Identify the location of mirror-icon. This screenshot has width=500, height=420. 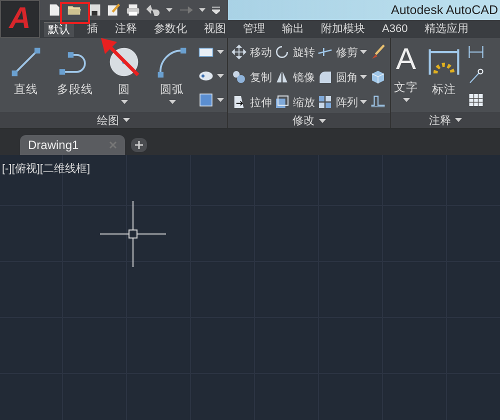
(282, 77).